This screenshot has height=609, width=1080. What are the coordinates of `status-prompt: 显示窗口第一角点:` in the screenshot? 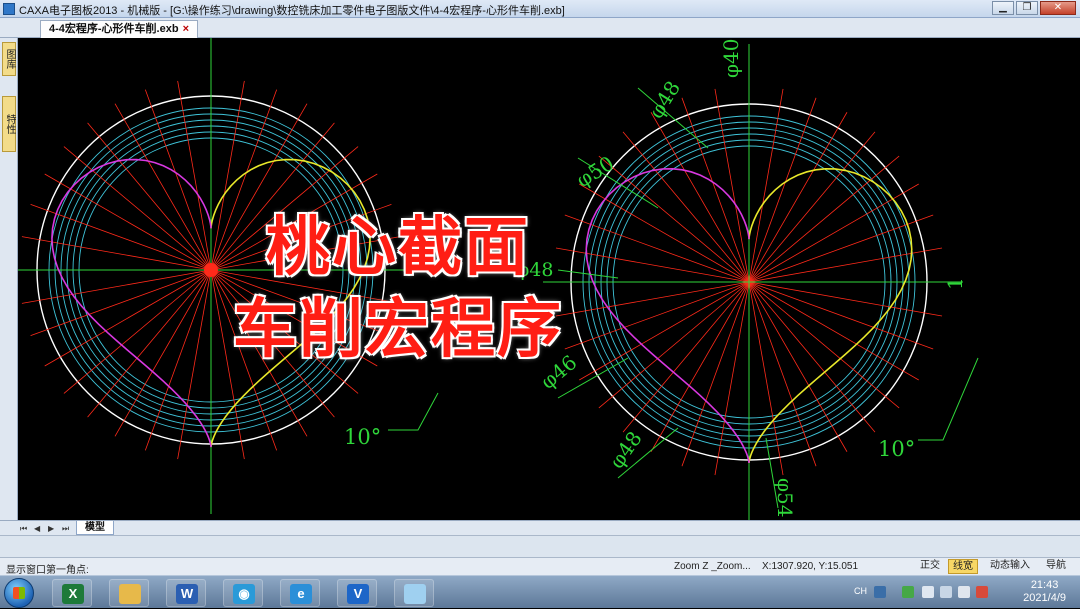 It's located at (47, 570).